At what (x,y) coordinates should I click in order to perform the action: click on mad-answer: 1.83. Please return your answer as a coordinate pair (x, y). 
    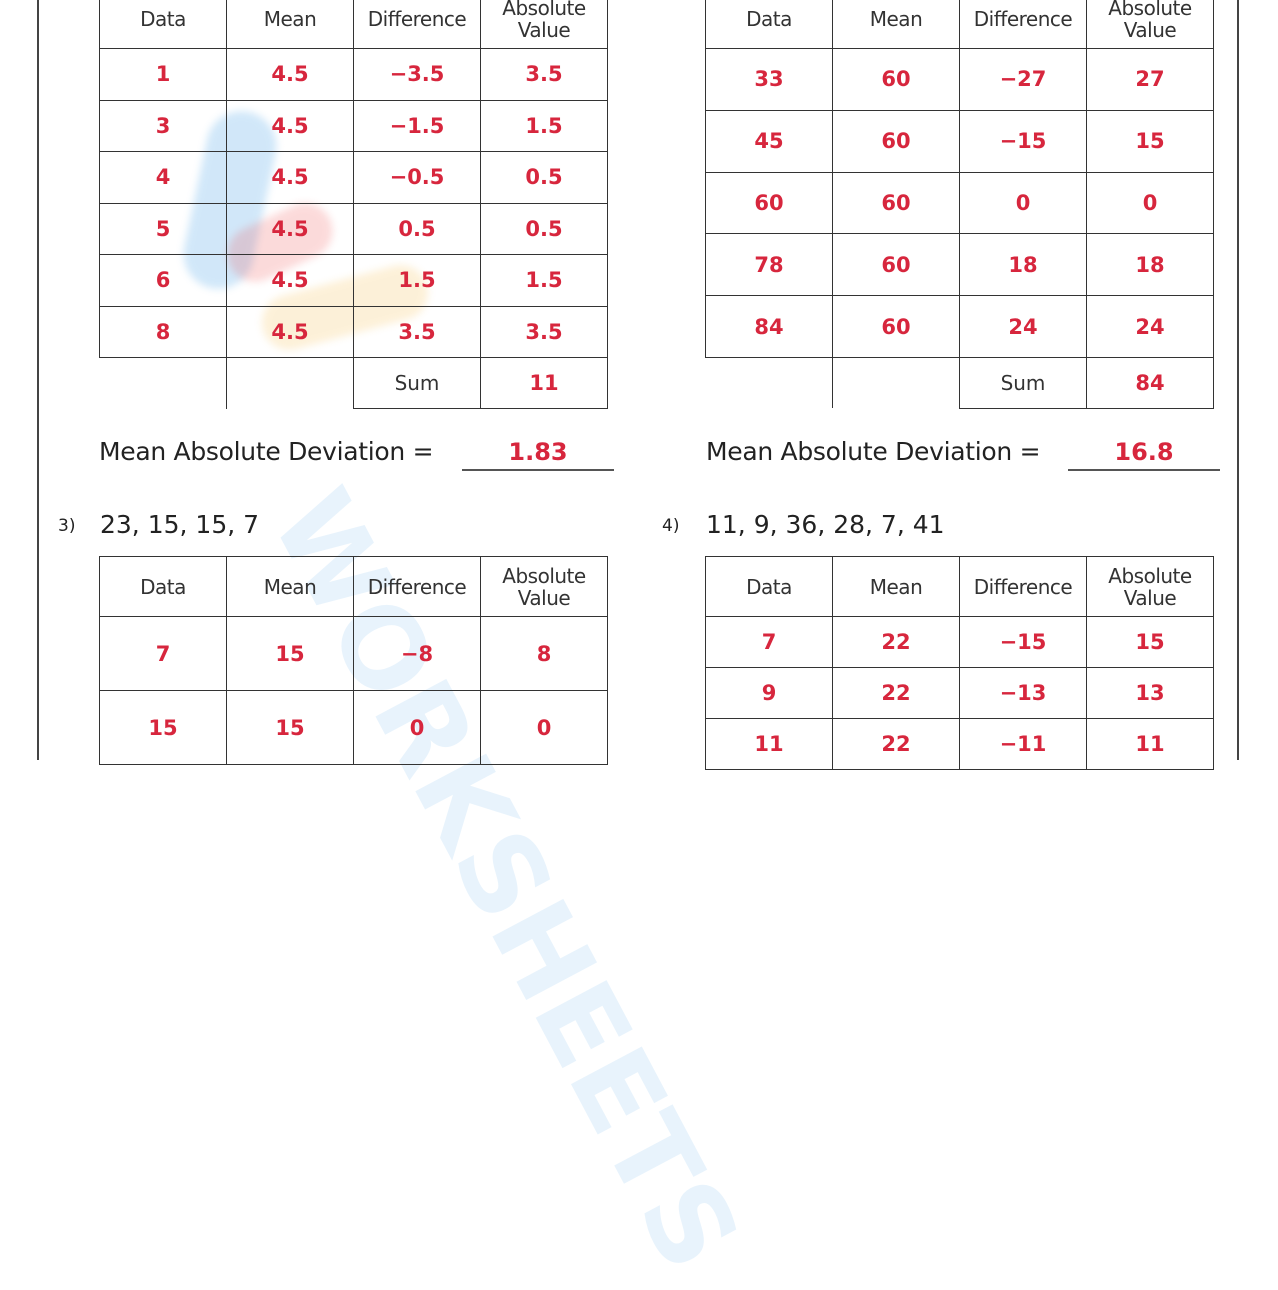
    Looking at the image, I should click on (538, 452).